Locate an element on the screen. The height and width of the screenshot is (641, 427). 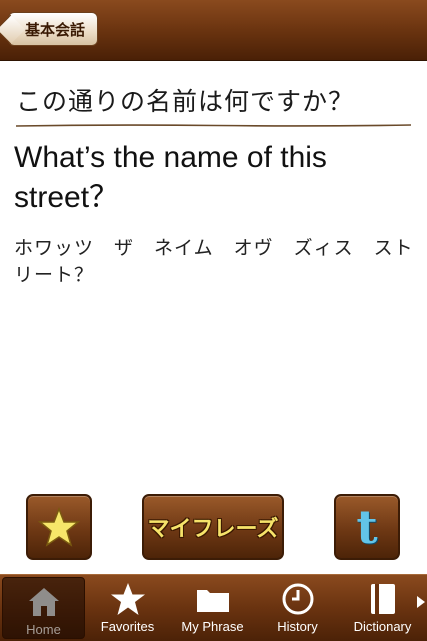
twitter-share-button: t is located at coordinates (367, 527).